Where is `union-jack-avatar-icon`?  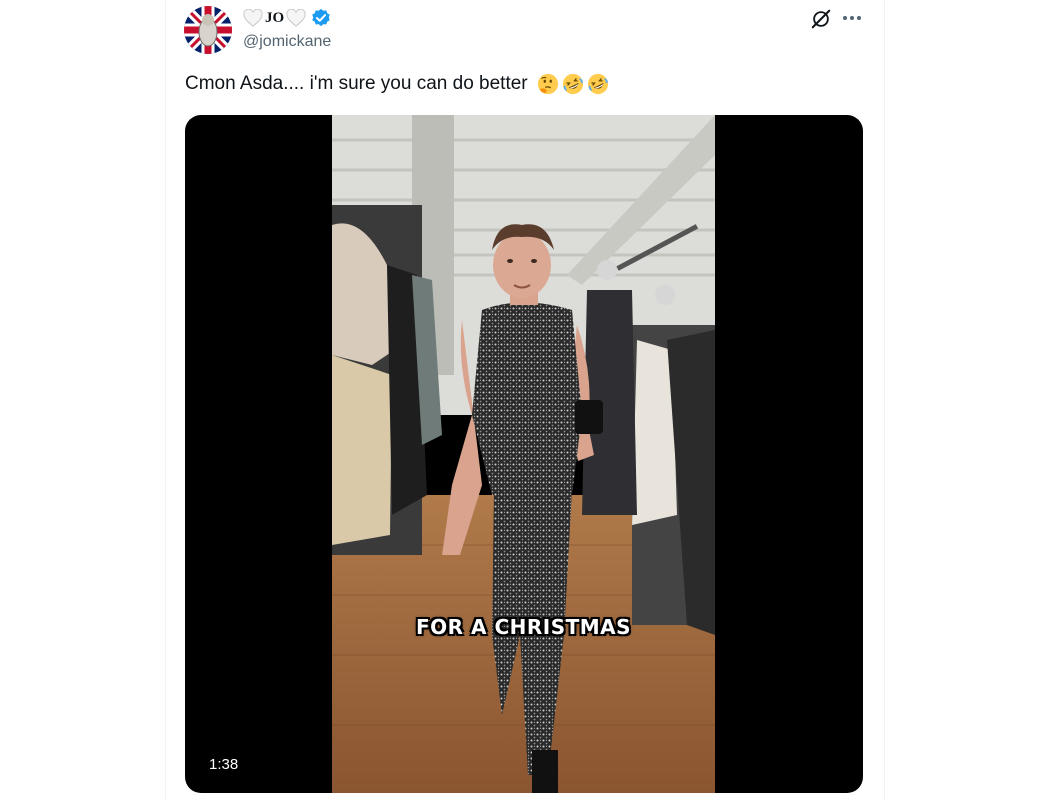
union-jack-avatar-icon is located at coordinates (208, 30).